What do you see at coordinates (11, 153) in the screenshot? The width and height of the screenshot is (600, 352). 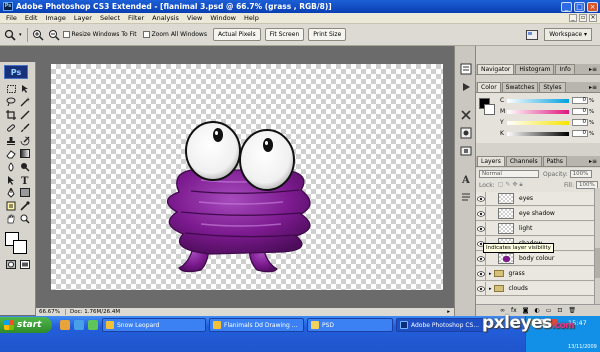 I see `eraser-icon` at bounding box center [11, 153].